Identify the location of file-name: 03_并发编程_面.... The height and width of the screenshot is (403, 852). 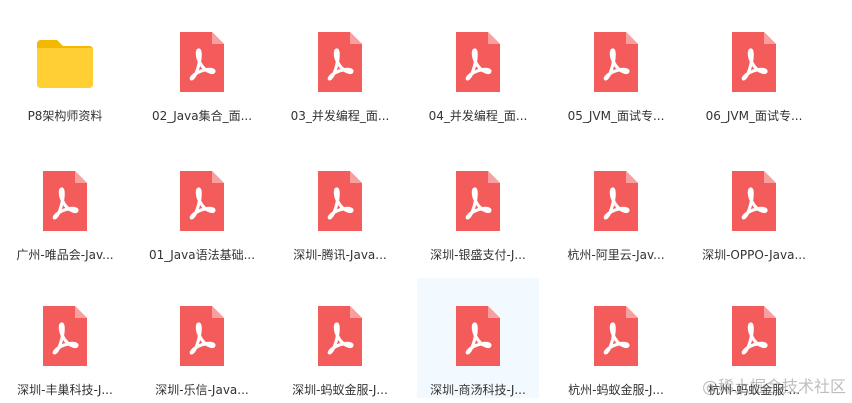
(340, 116).